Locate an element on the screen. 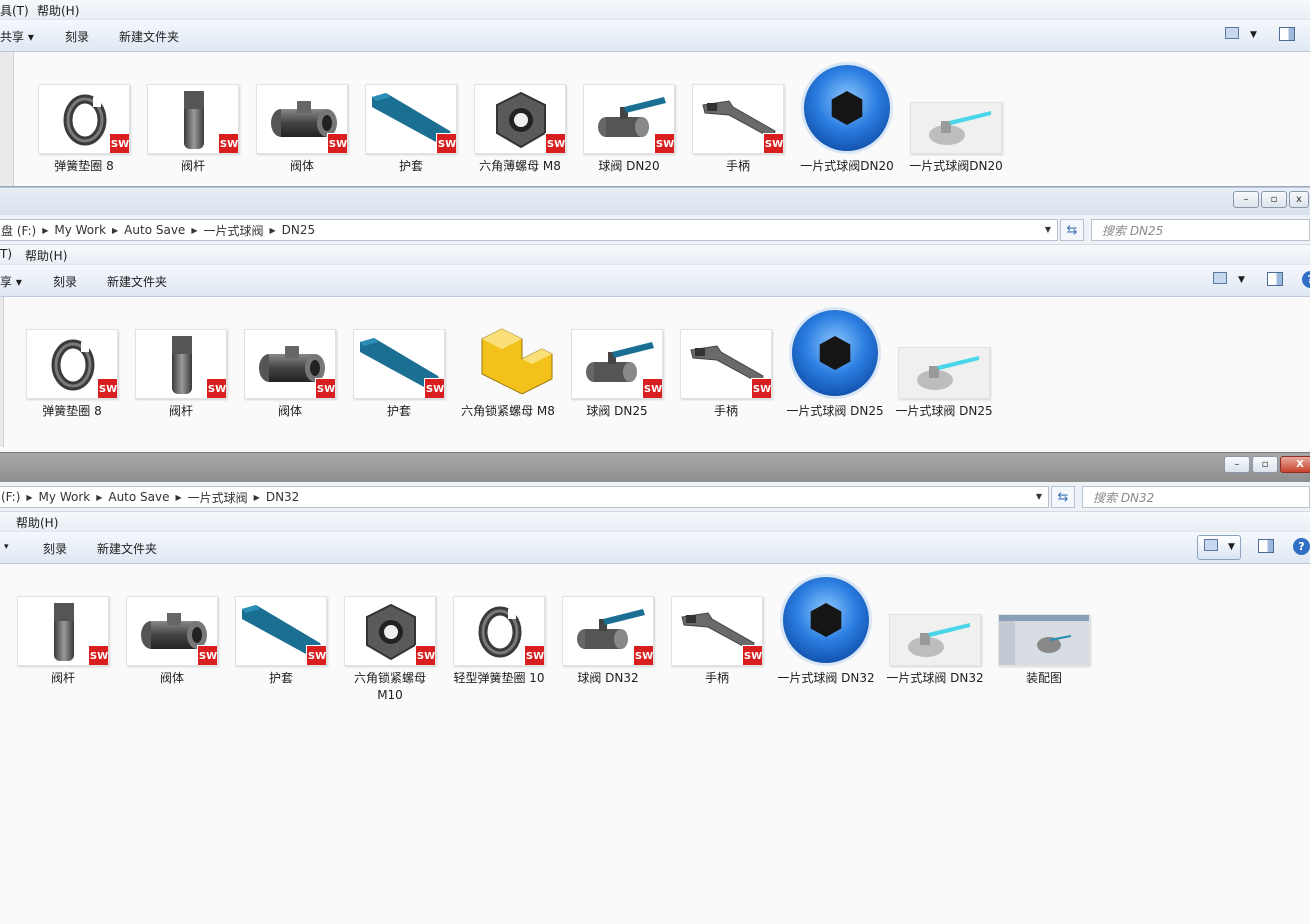 The height and width of the screenshot is (924, 1310). share-button: 共享 ▾ is located at coordinates (17, 36).